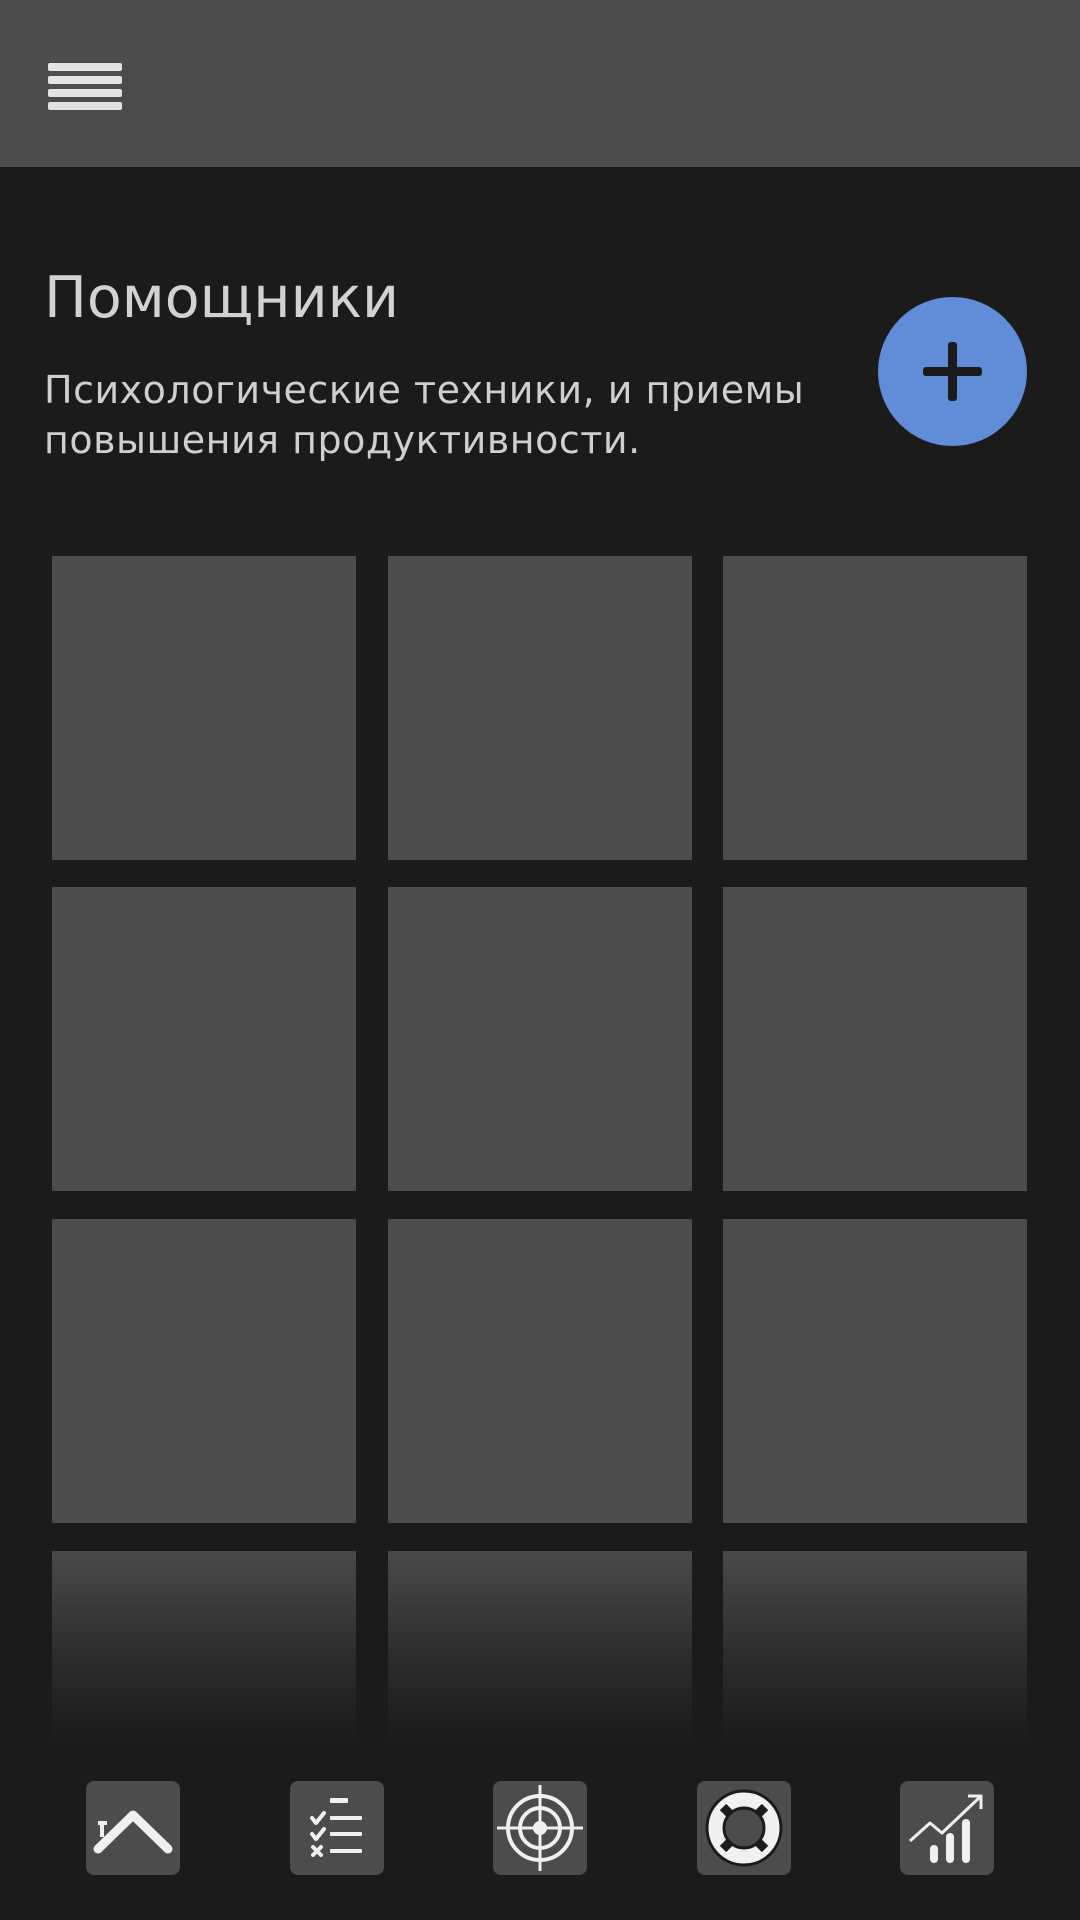  I want to click on checklist-icon, so click(336, 1827).